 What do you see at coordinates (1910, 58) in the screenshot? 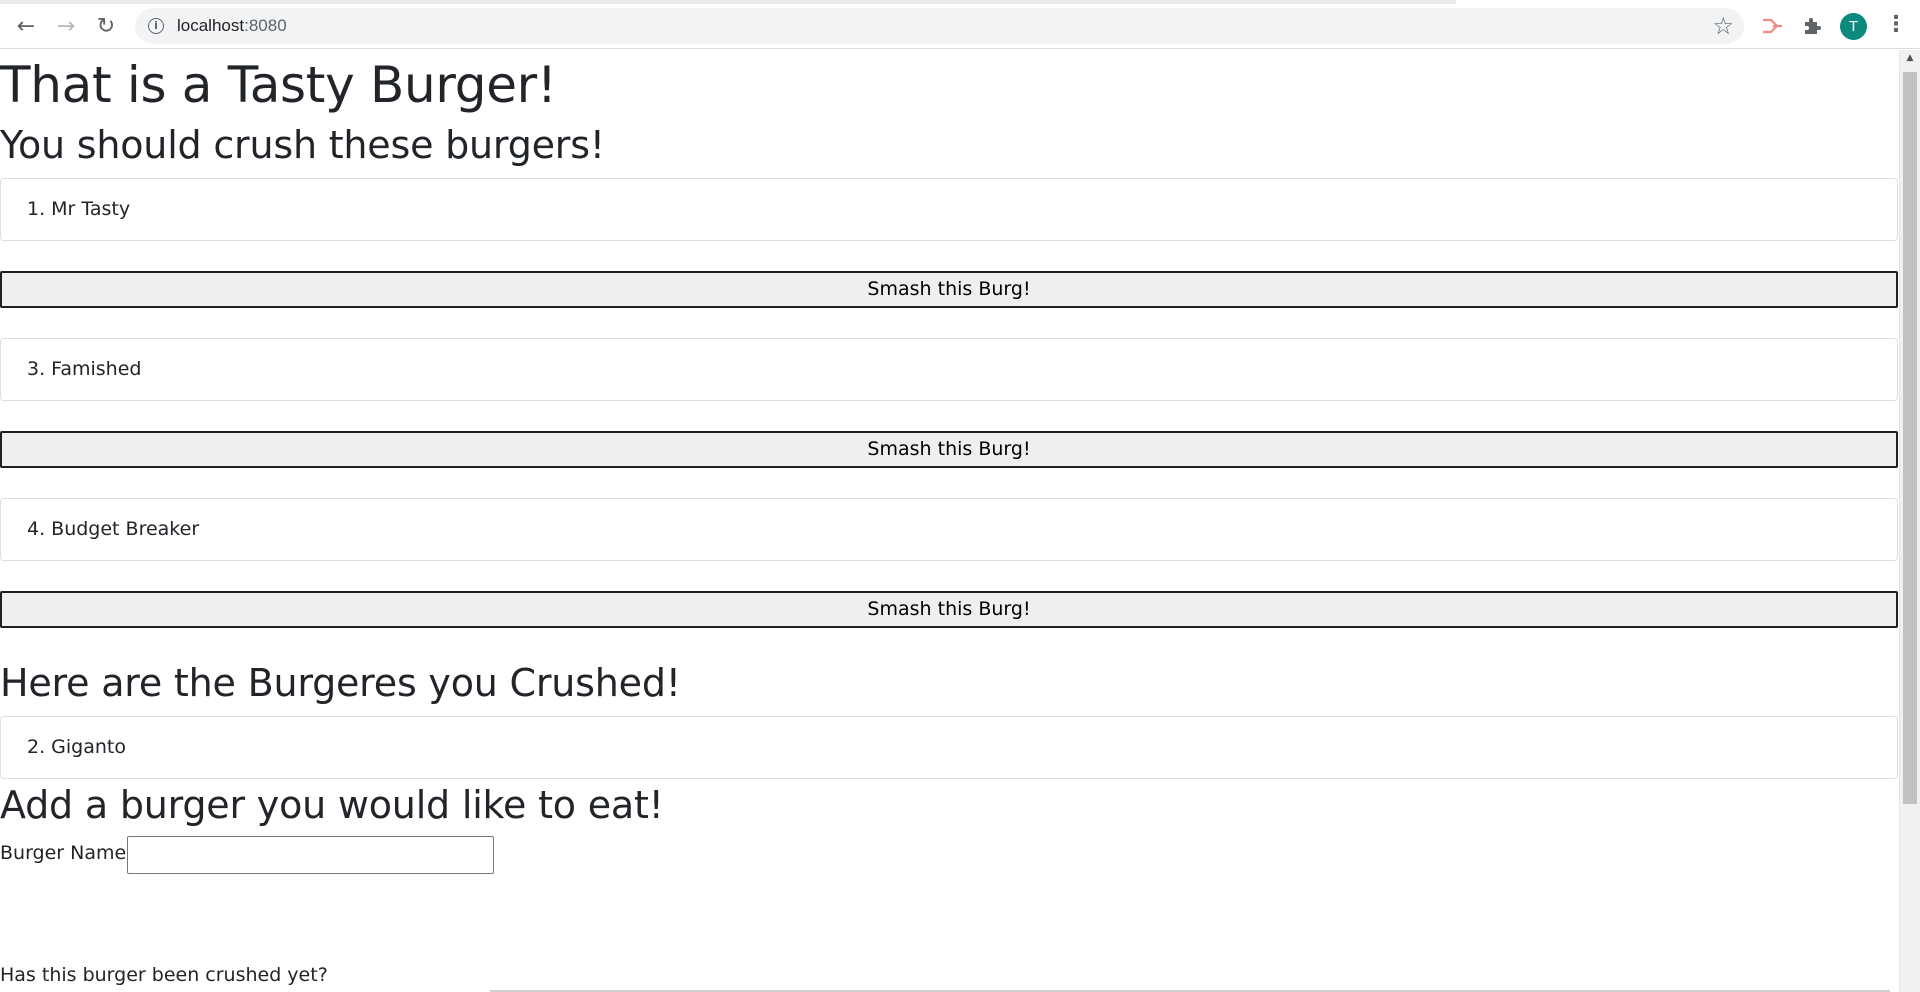
I see `scroll-up-arrow-icon: ▲` at bounding box center [1910, 58].